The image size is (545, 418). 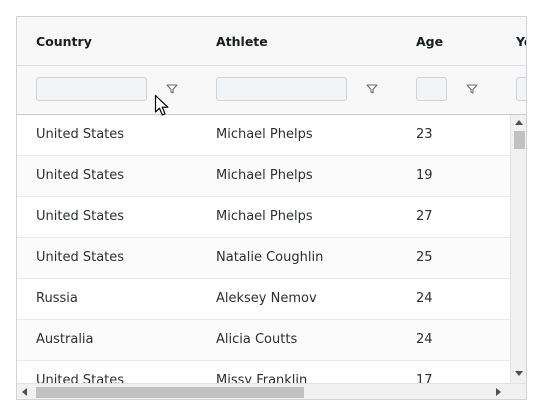 I want to click on column-header-country: Country, so click(x=64, y=41).